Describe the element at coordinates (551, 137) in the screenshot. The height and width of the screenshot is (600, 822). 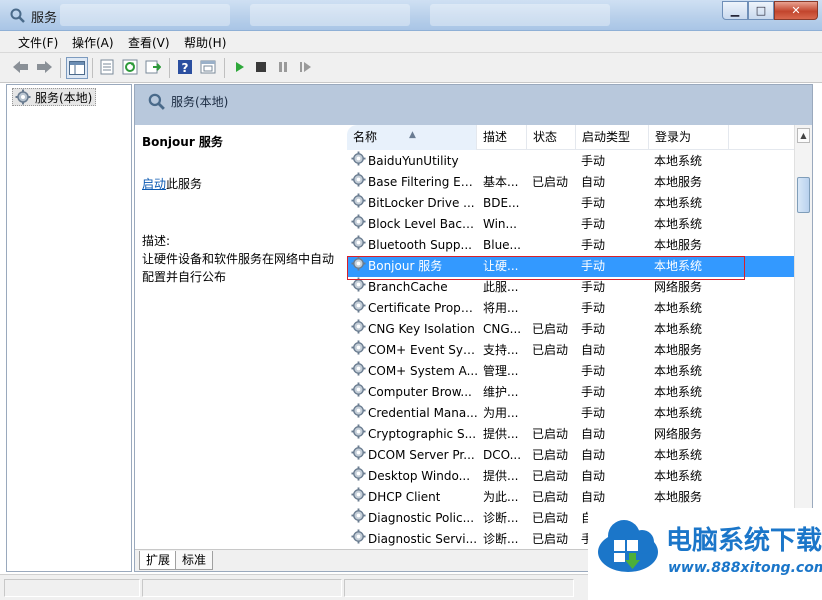
I see `column-header-status: 状态` at that location.